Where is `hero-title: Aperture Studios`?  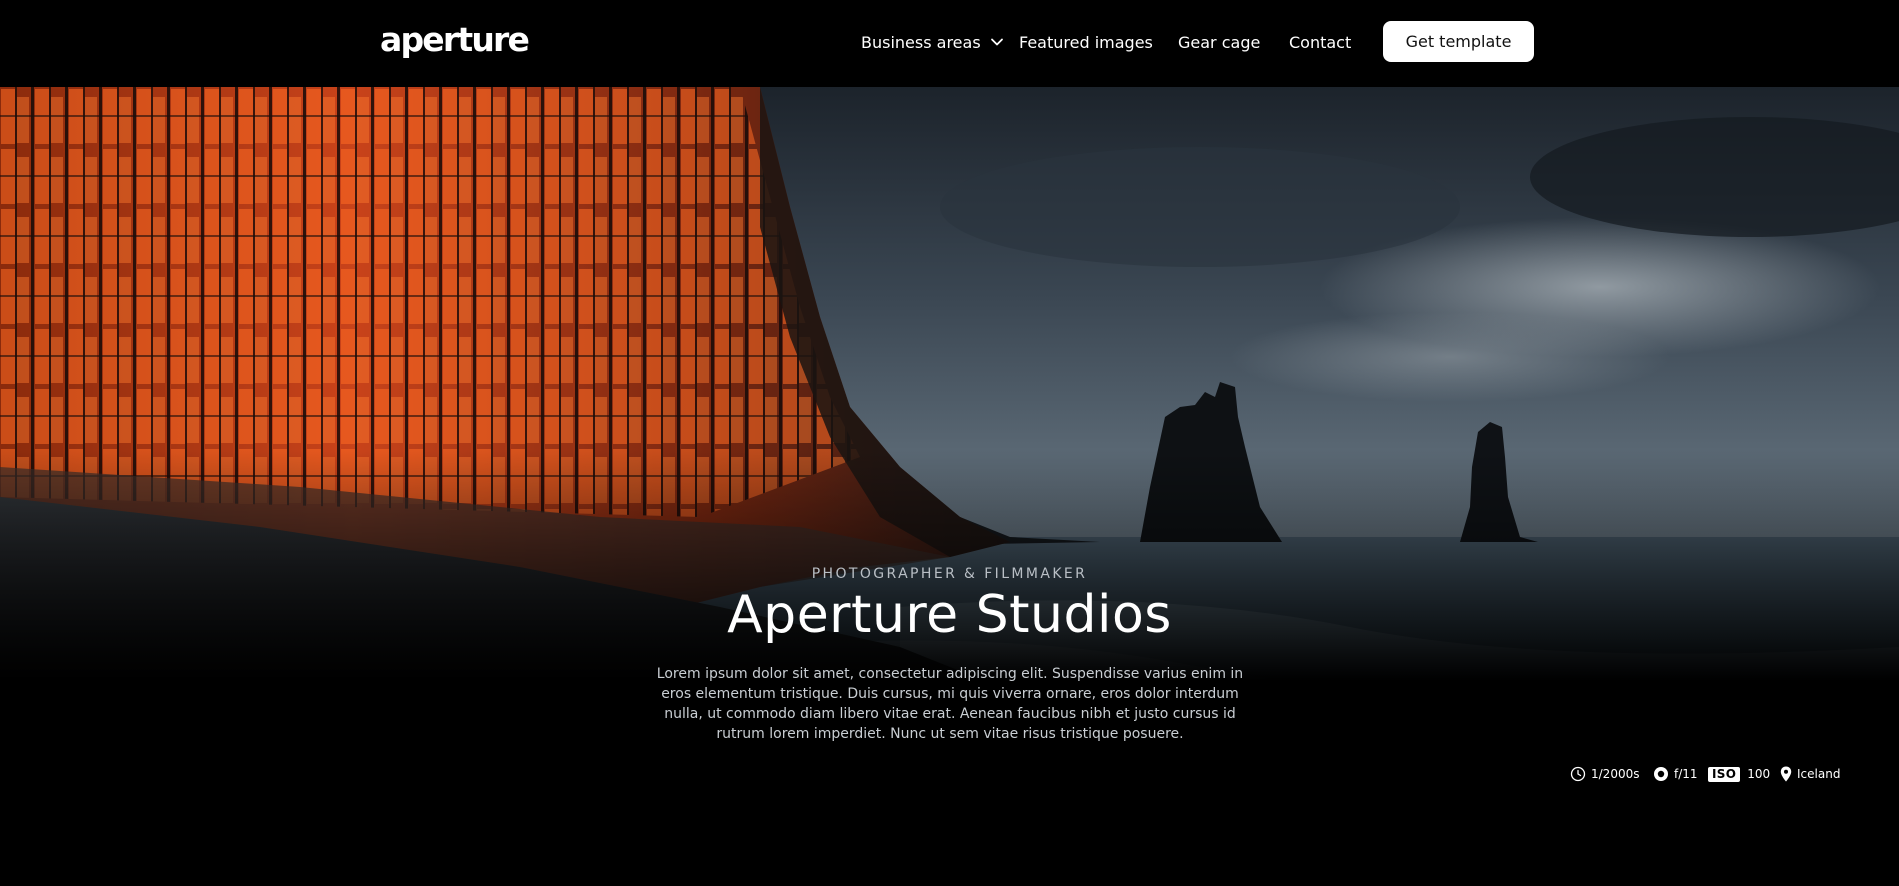 hero-title: Aperture Studios is located at coordinates (949, 615).